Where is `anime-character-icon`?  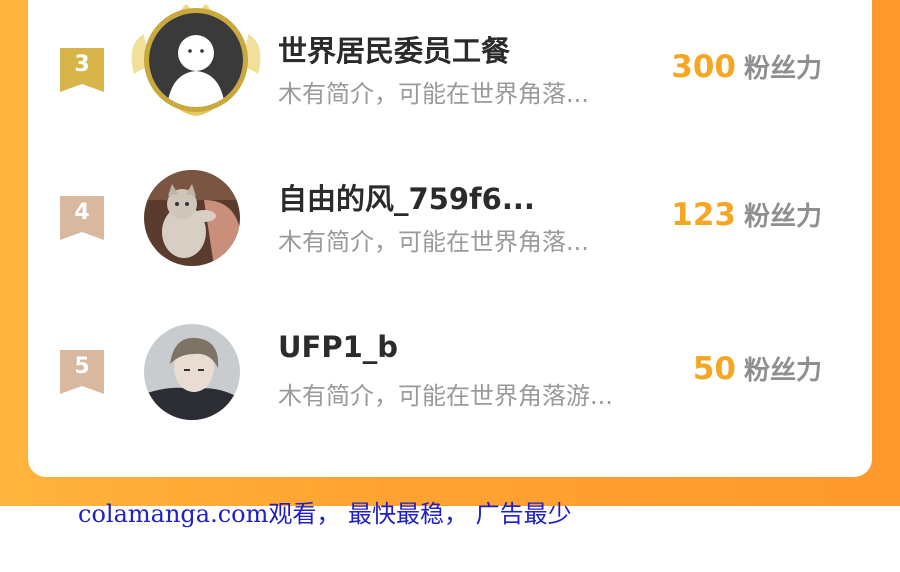
anime-character-icon is located at coordinates (192, 372).